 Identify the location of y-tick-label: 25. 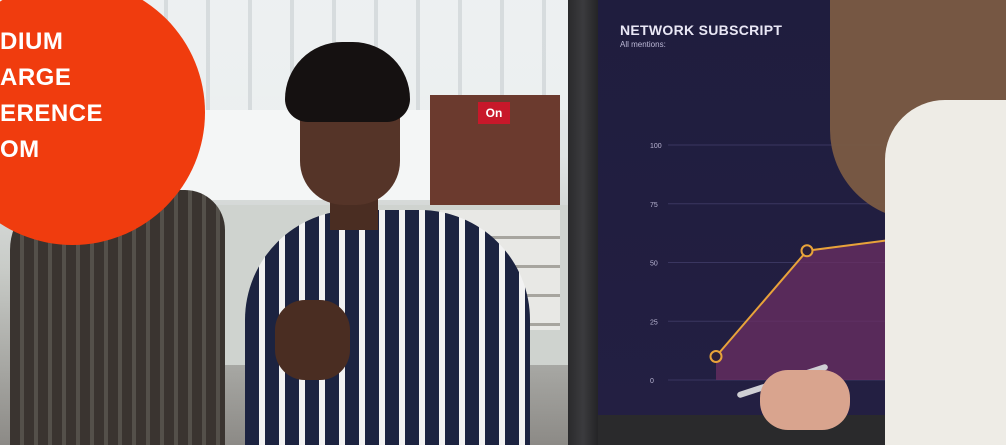
(654, 322).